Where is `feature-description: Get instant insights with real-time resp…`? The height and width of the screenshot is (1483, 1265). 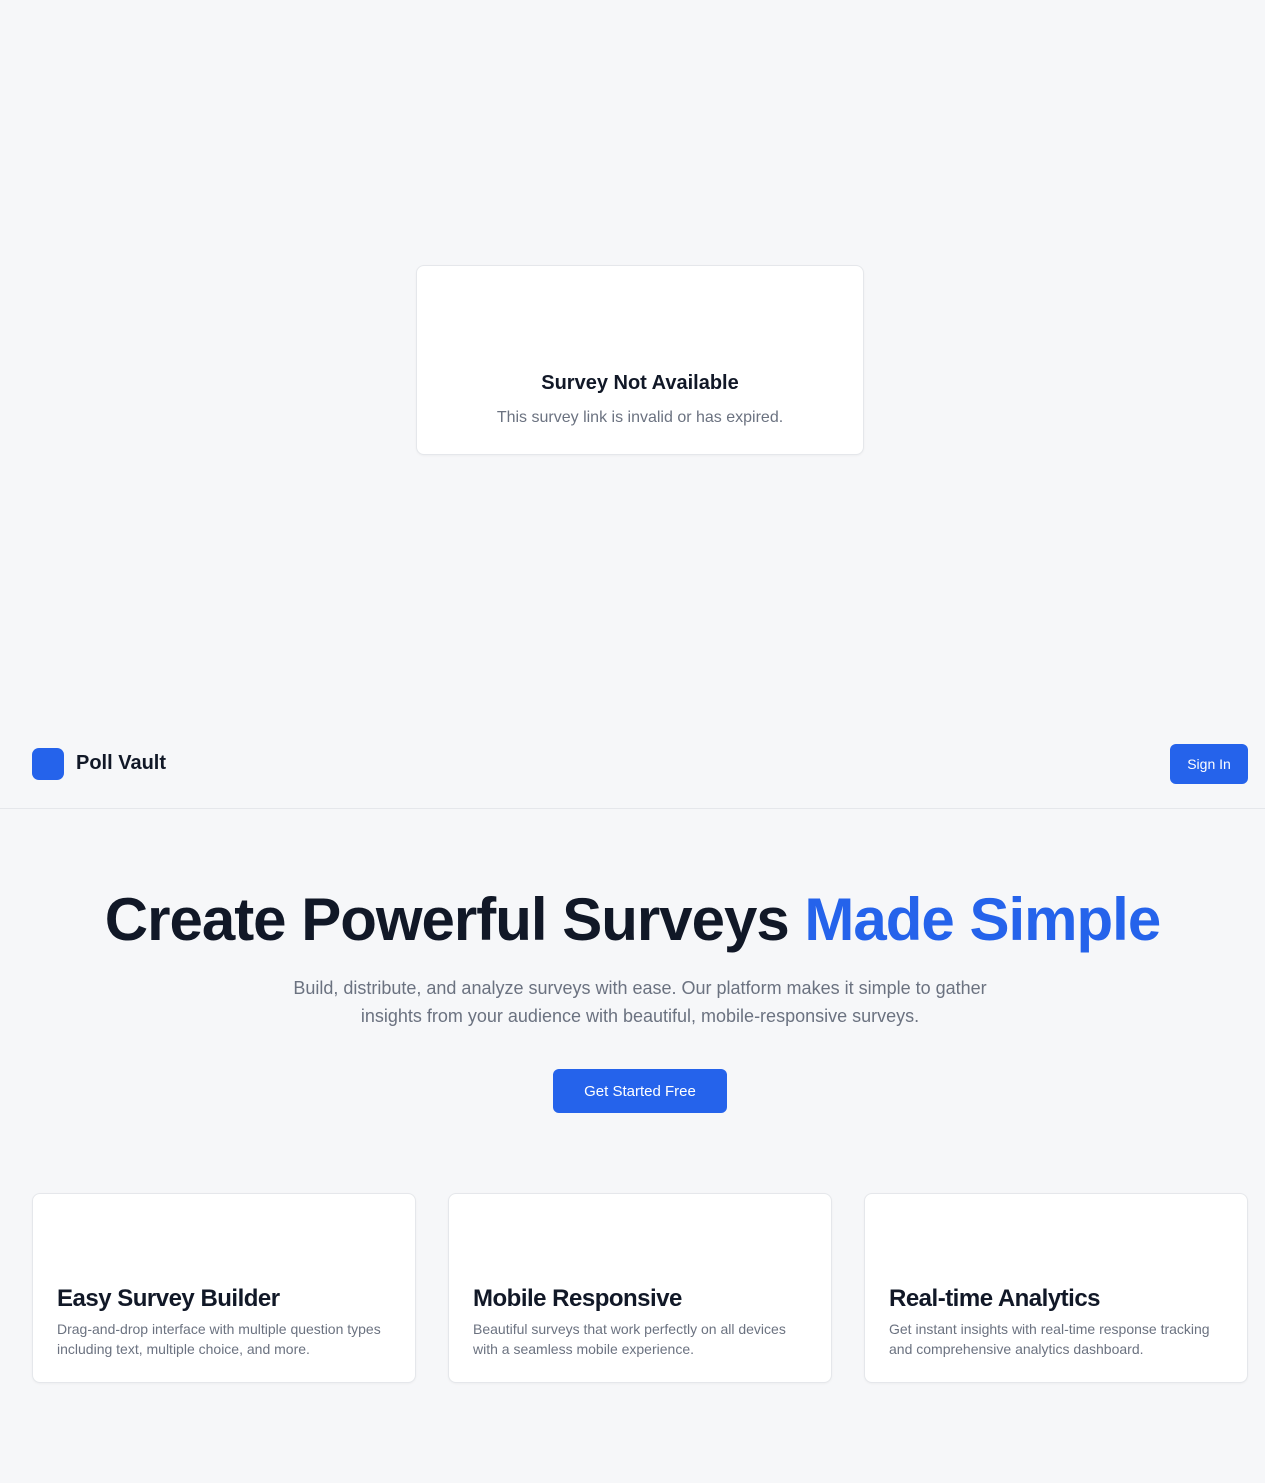
feature-description: Get instant insights with real-time resp… is located at coordinates (1049, 1339).